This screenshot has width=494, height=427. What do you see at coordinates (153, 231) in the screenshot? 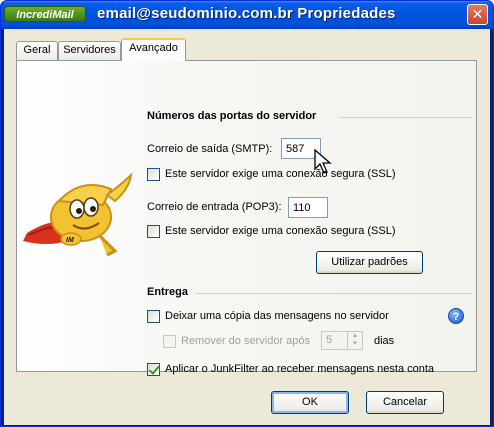
I see `pop3-ssl-checkbox` at bounding box center [153, 231].